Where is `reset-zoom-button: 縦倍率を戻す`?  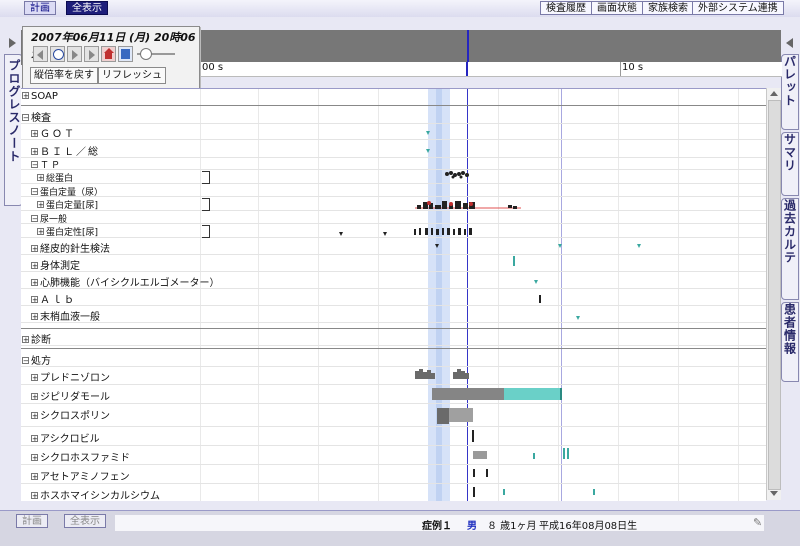
reset-zoom-button: 縦倍率を戻す is located at coordinates (64, 75).